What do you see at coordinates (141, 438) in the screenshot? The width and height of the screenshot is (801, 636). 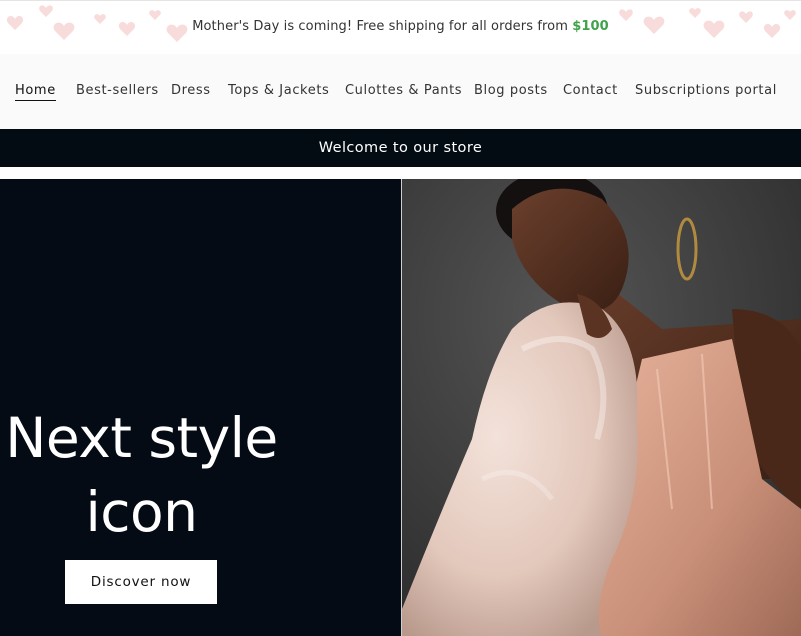 I see `hero-title-line-1: Next style` at bounding box center [141, 438].